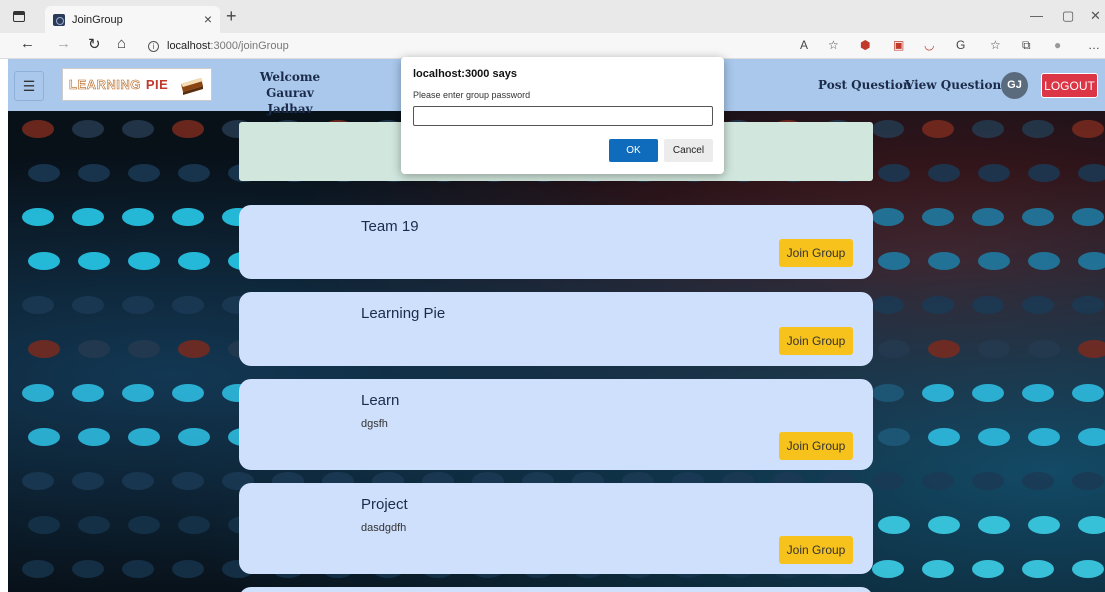 The image size is (1105, 592). What do you see at coordinates (29, 86) in the screenshot?
I see `menu-toggle-icon: ☰` at bounding box center [29, 86].